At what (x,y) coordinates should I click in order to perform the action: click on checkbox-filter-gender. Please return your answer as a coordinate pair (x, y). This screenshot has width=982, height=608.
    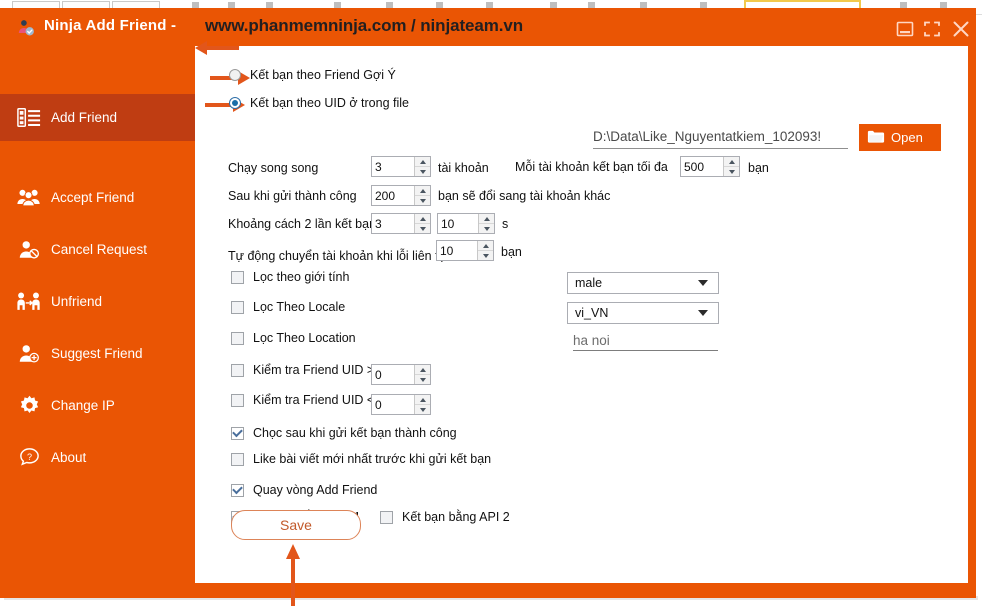
    Looking at the image, I should click on (237, 277).